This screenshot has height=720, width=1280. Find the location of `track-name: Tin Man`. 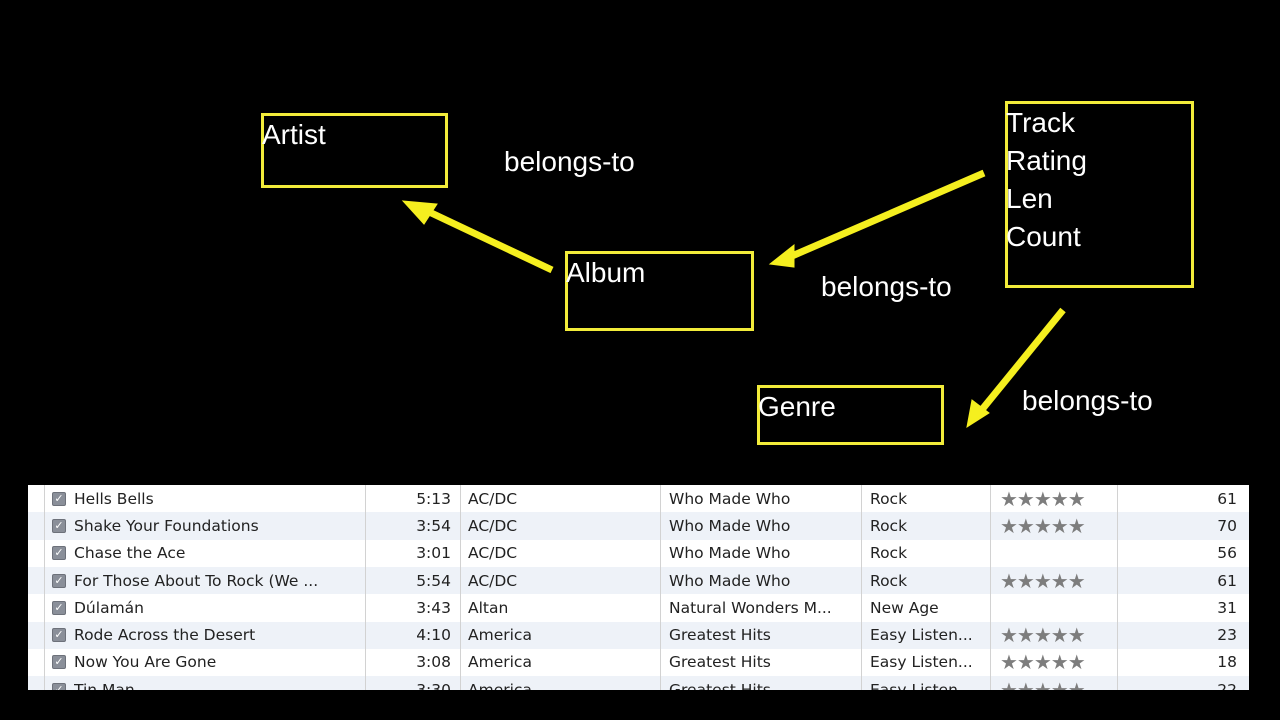

track-name: Tin Man is located at coordinates (104, 685).